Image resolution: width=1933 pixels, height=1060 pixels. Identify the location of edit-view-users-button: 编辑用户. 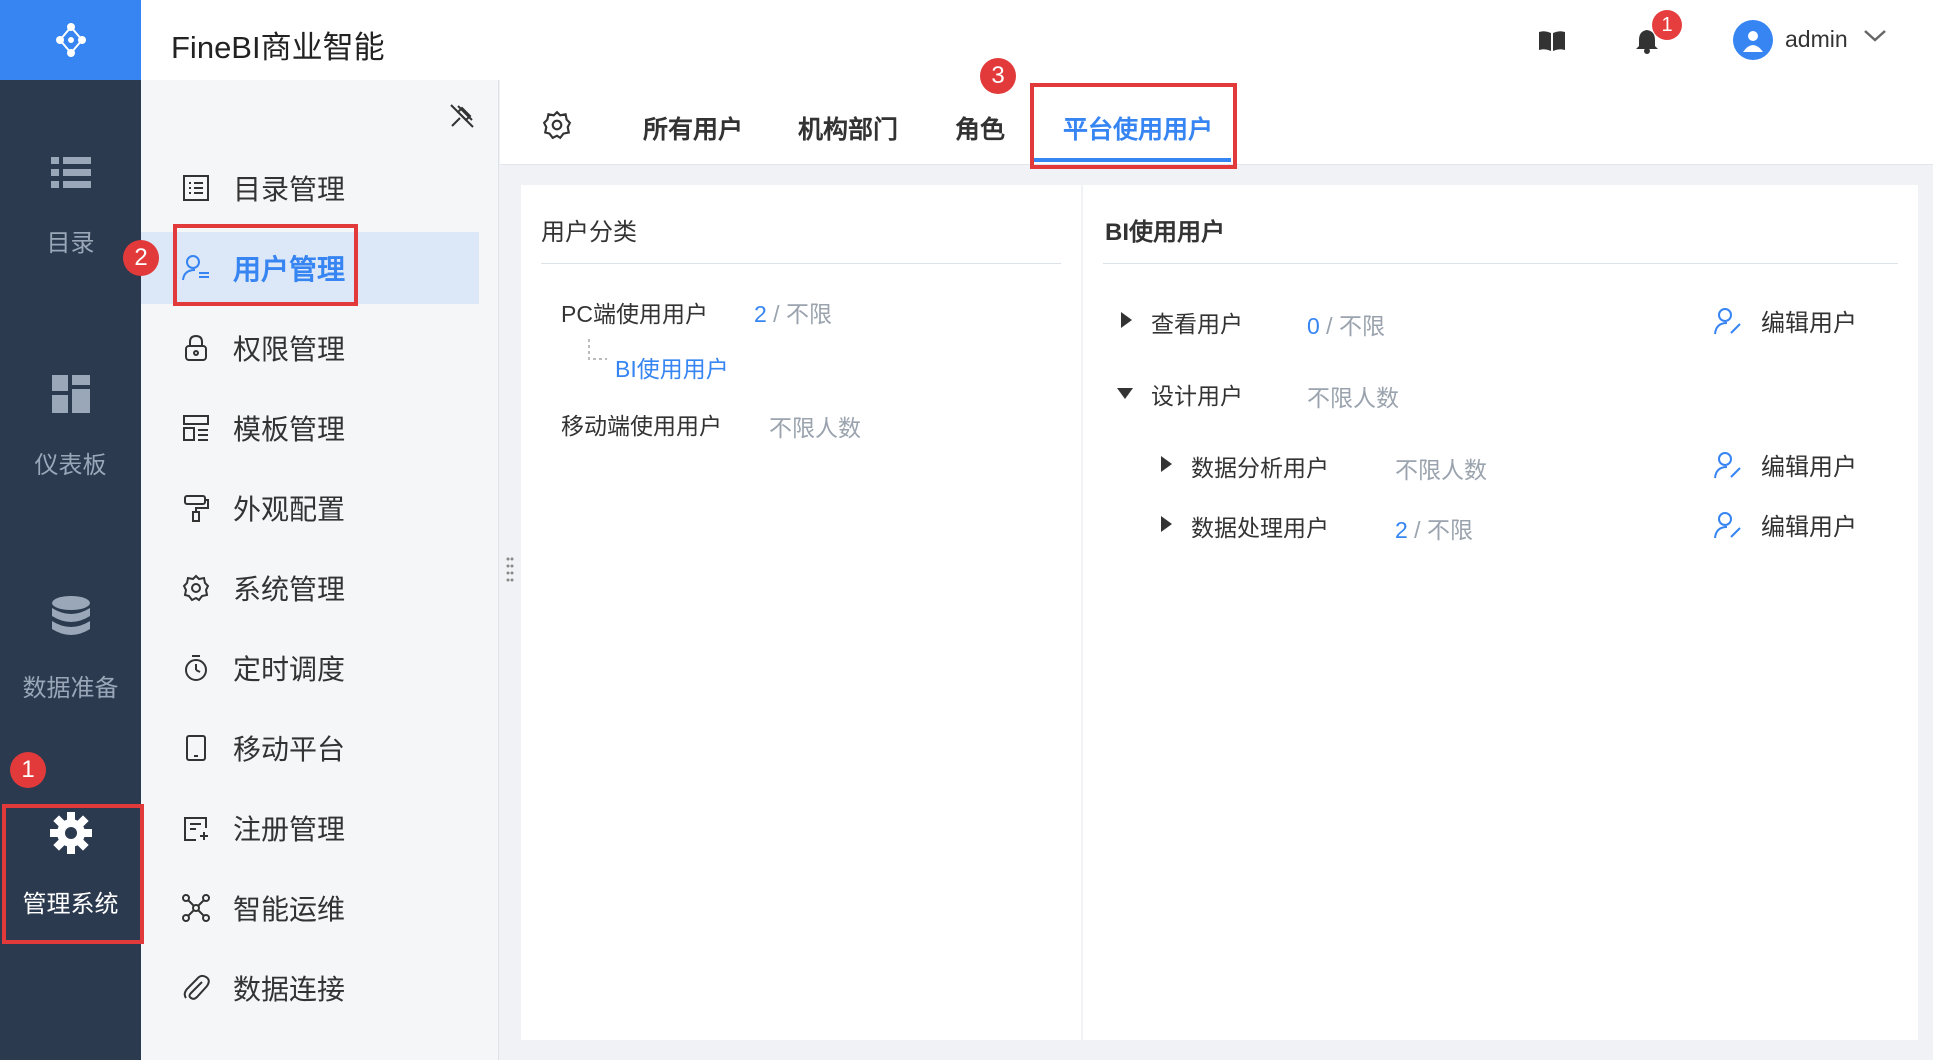
(1785, 320).